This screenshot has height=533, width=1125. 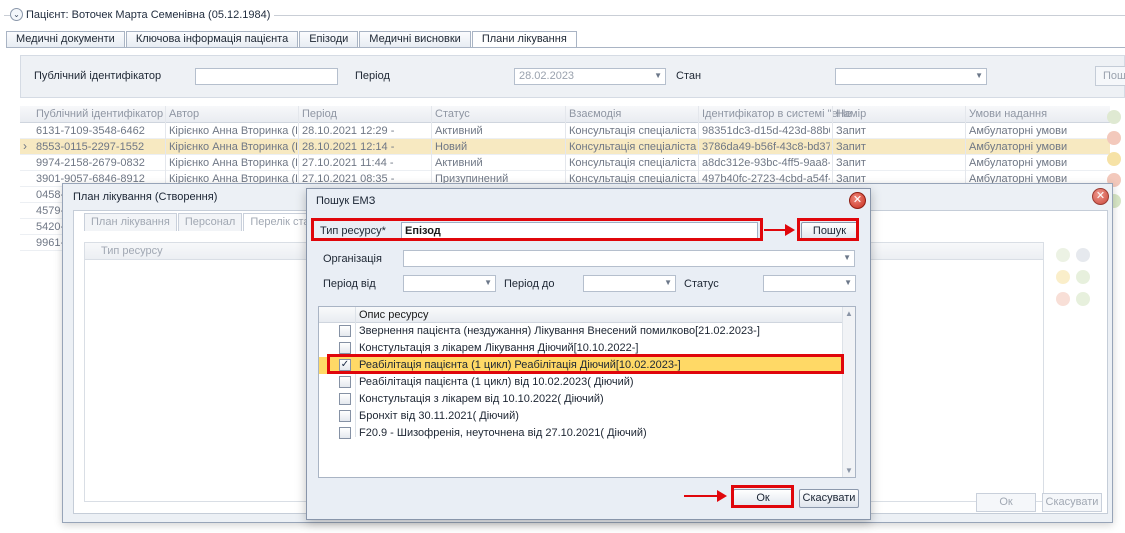 What do you see at coordinates (393, 315) in the screenshot?
I see `resource-description-header: Опис ресурсу` at bounding box center [393, 315].